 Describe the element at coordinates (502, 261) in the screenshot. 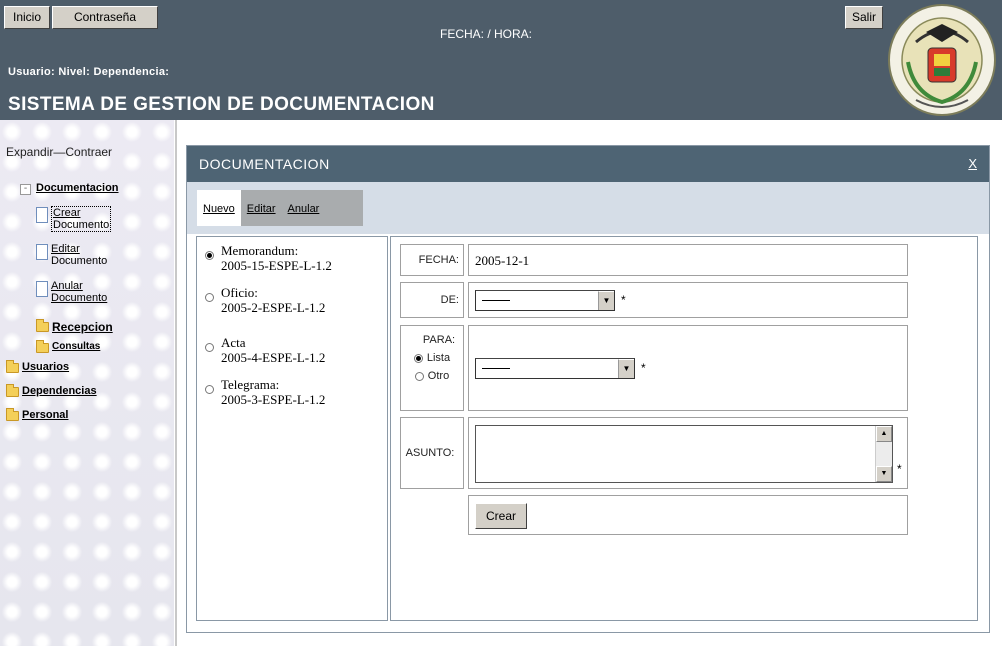

I see `fecha-value: 2005-12-1` at that location.